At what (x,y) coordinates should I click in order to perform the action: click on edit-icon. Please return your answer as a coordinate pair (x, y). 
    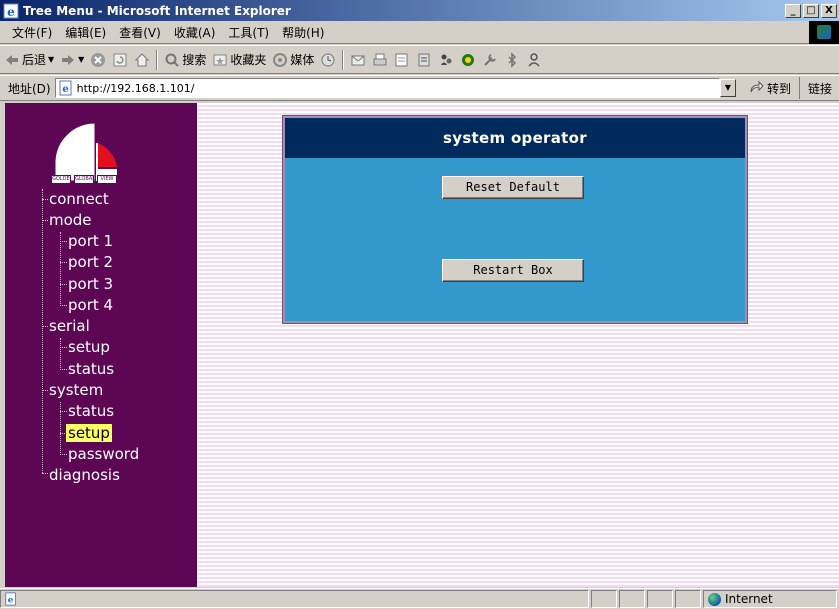
    Looking at the image, I should click on (402, 60).